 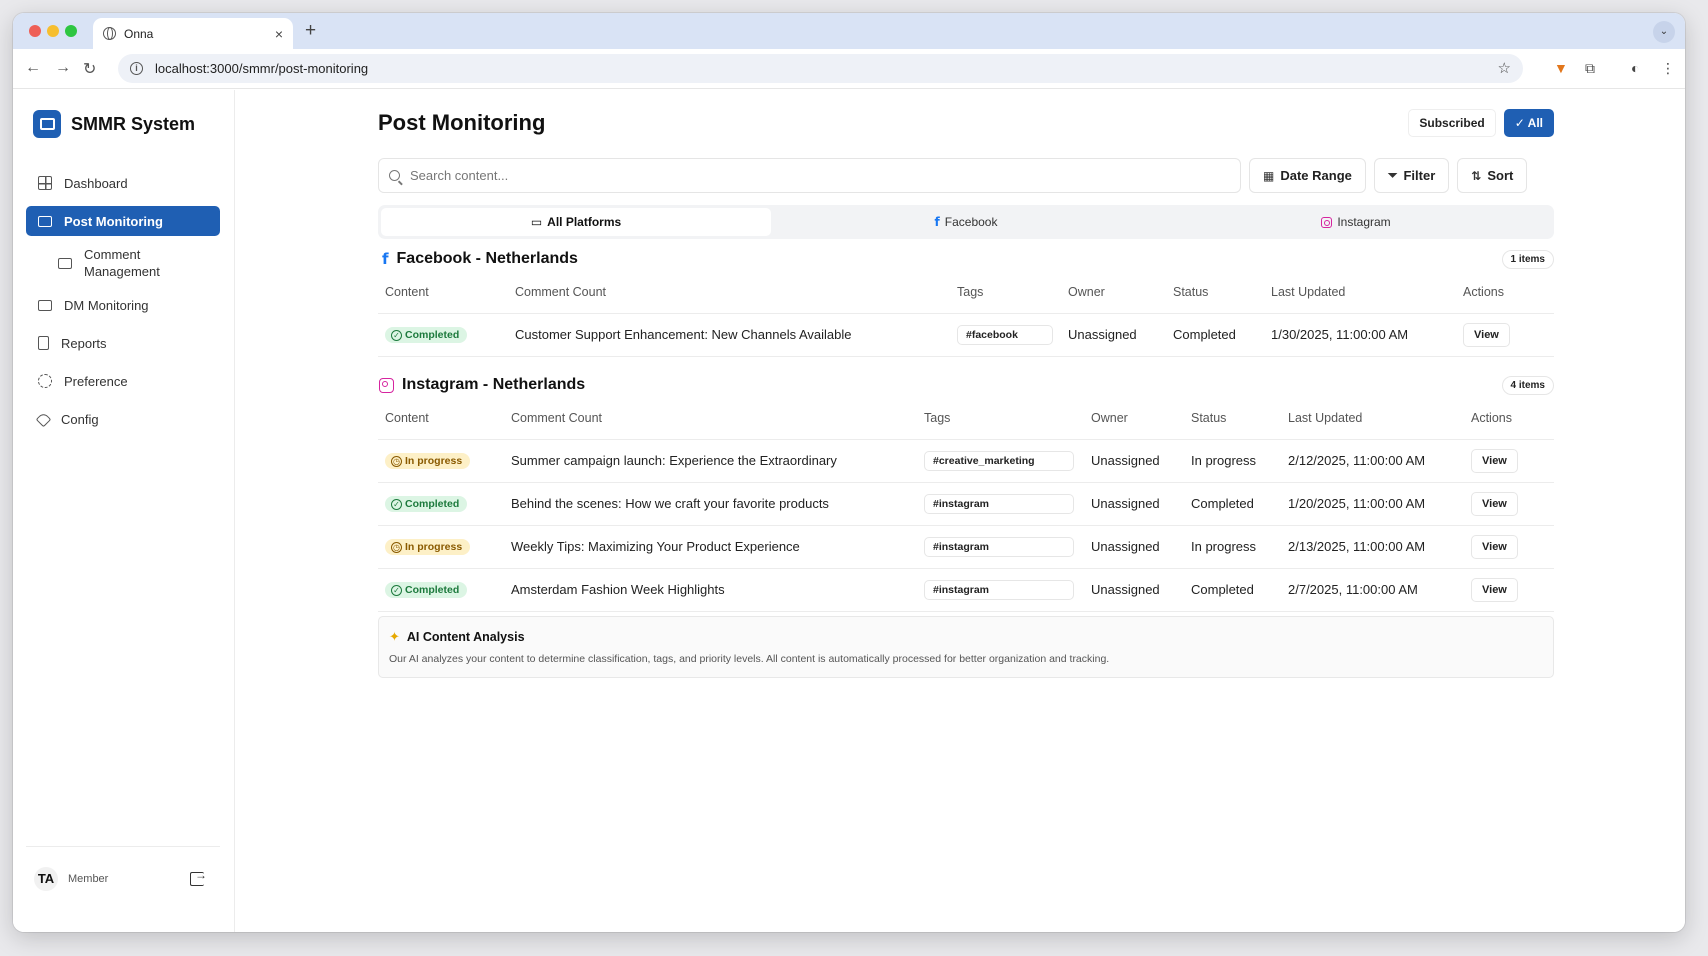 I want to click on tab-all-platforms: ▭ All Platforms, so click(x=576, y=222).